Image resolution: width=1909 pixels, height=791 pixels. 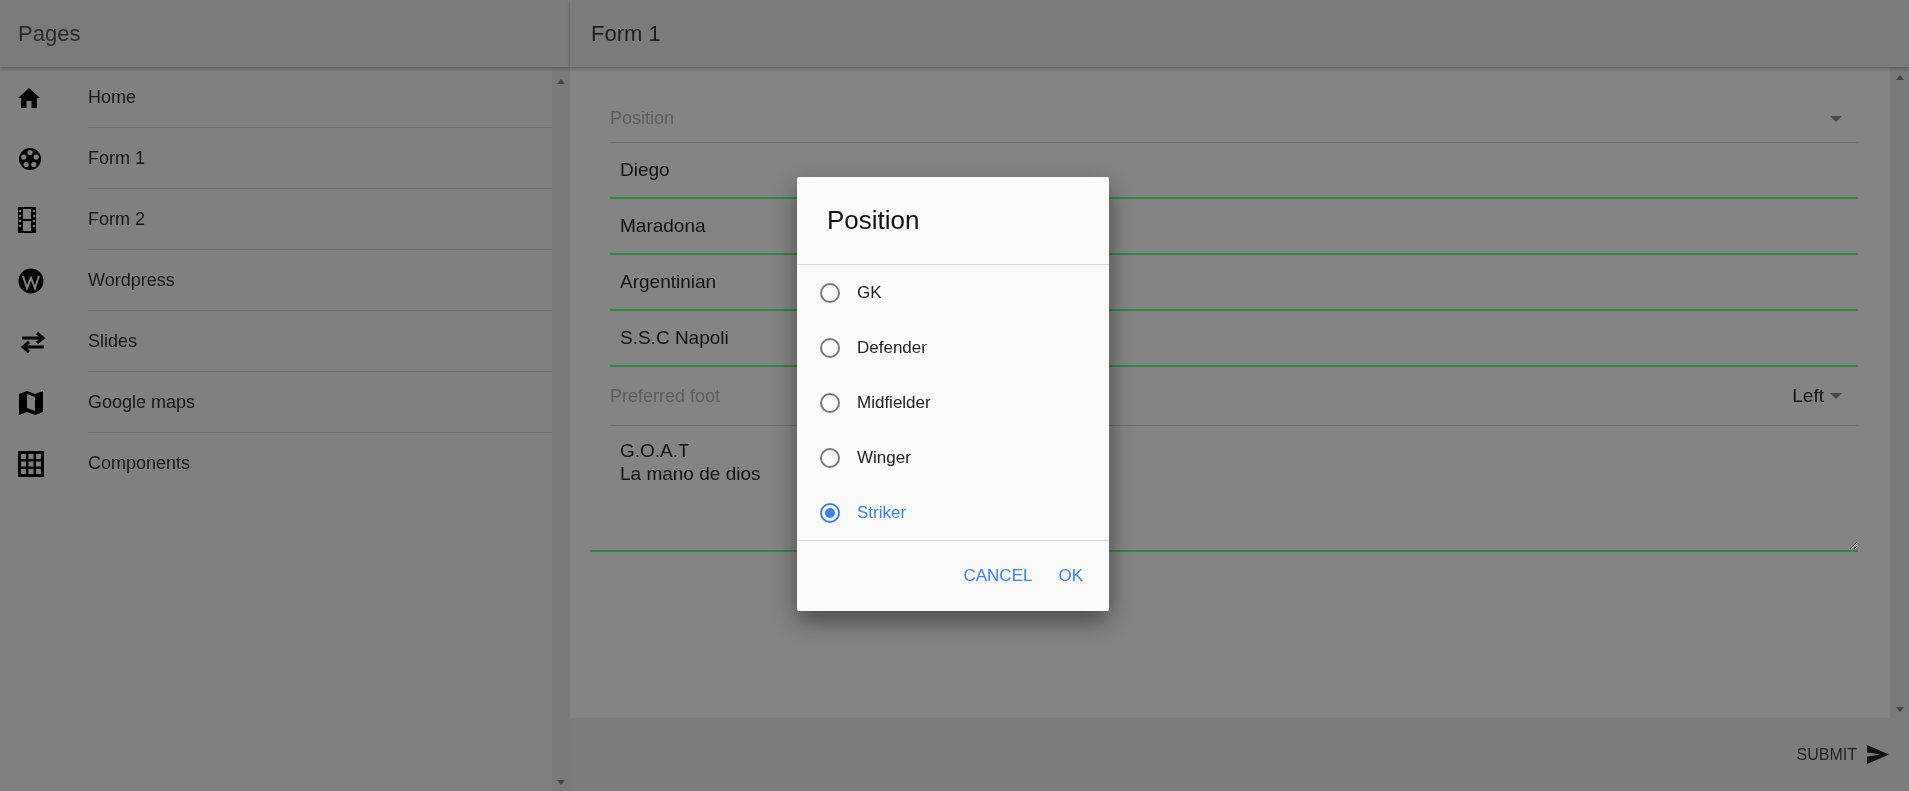 I want to click on send-icon, so click(x=1878, y=754).